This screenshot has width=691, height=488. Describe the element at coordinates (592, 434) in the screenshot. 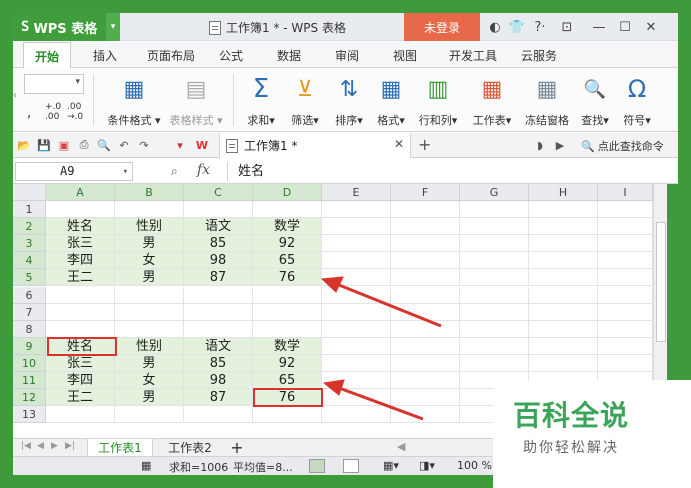

I see `watermark: 百科全说 助你轻松解决` at that location.